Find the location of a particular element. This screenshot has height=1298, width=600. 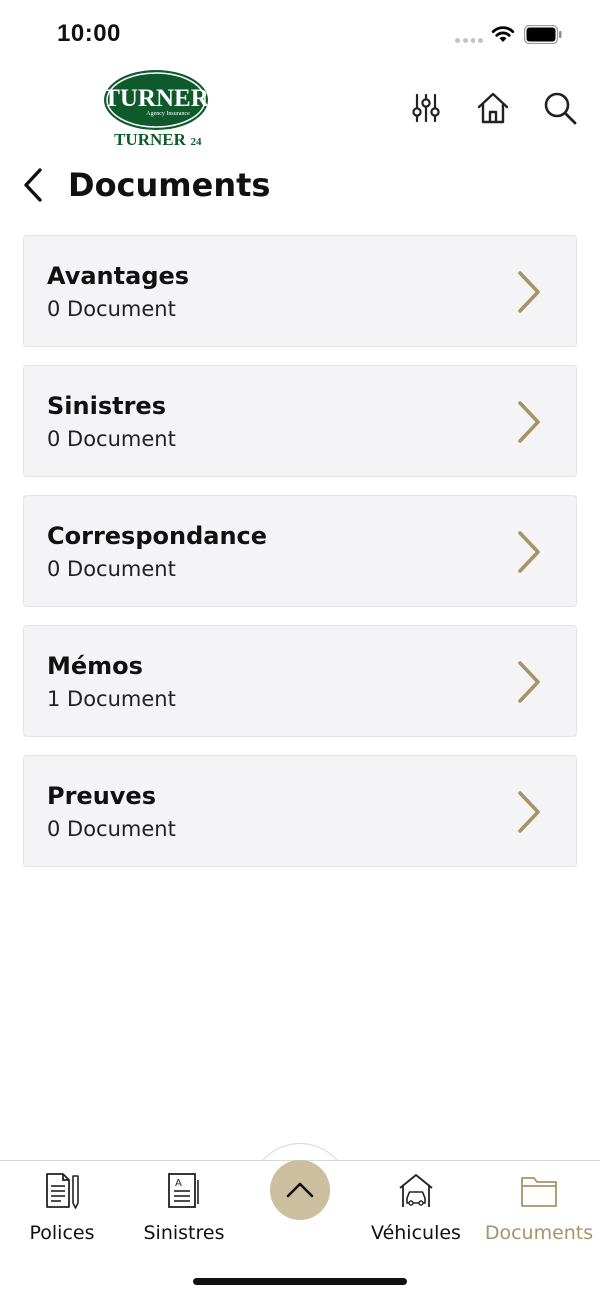

chevron-up-icon is located at coordinates (300, 1190).